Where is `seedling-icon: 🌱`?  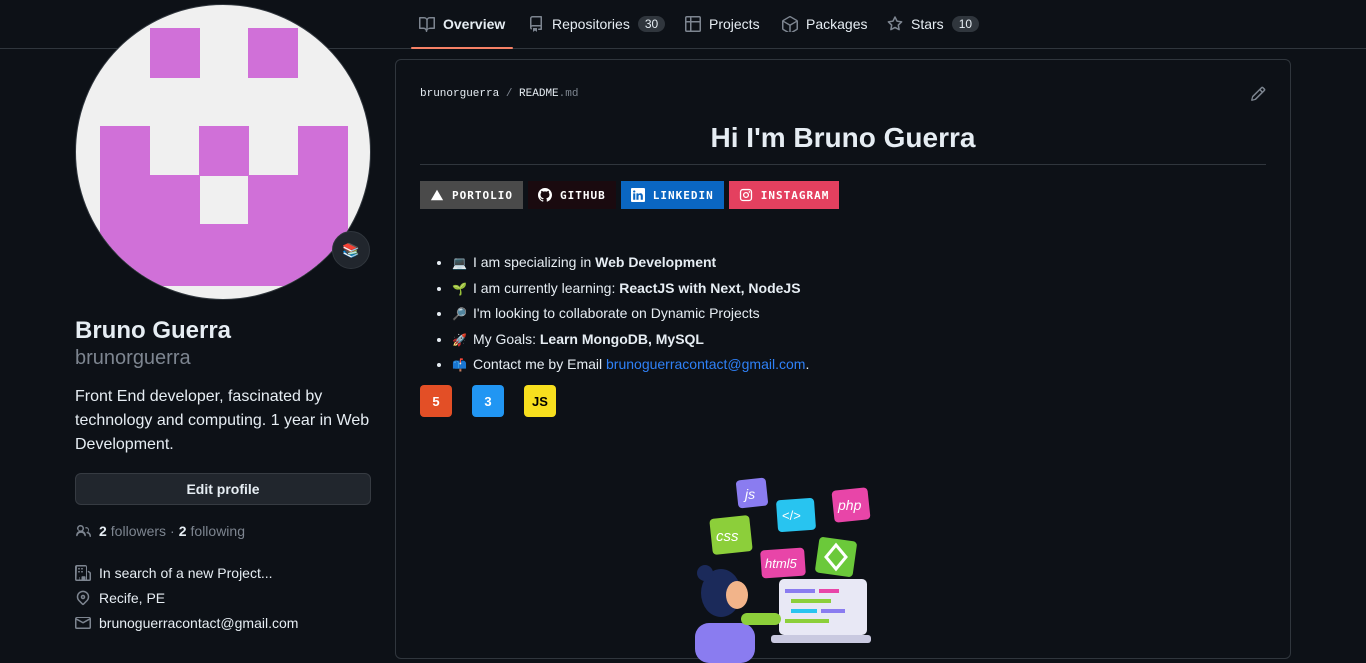
seedling-icon: 🌱 is located at coordinates (459, 288).